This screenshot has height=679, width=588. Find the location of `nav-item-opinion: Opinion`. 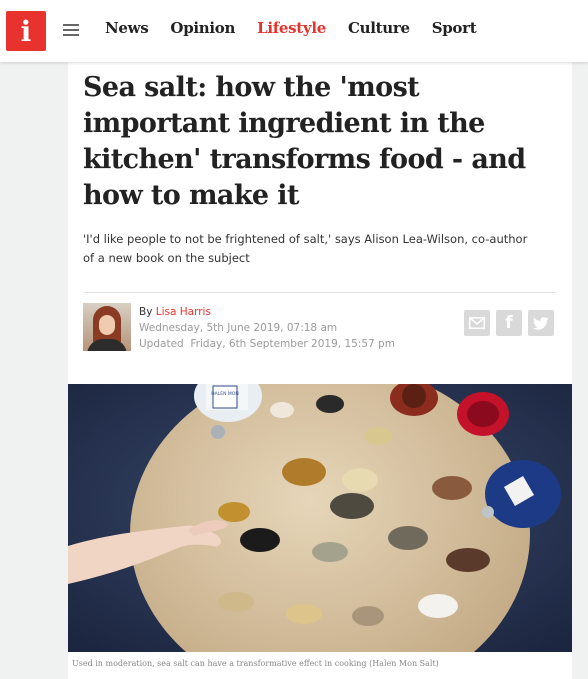

nav-item-opinion: Opinion is located at coordinates (202, 28).